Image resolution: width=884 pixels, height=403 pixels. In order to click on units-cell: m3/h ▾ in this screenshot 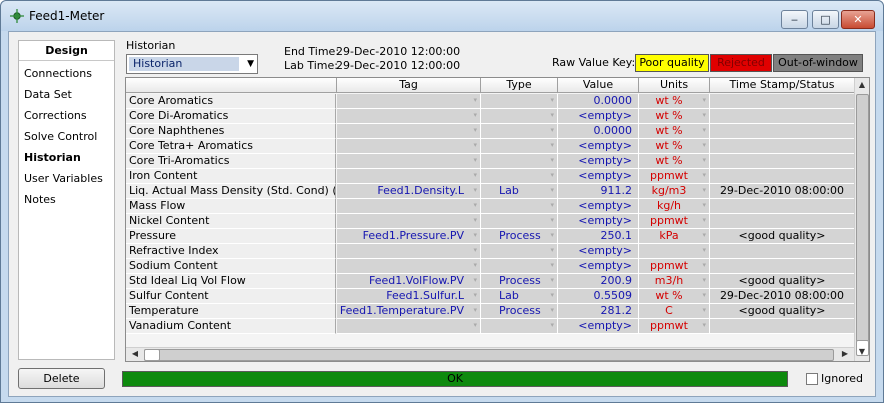, I will do `click(674, 281)`.